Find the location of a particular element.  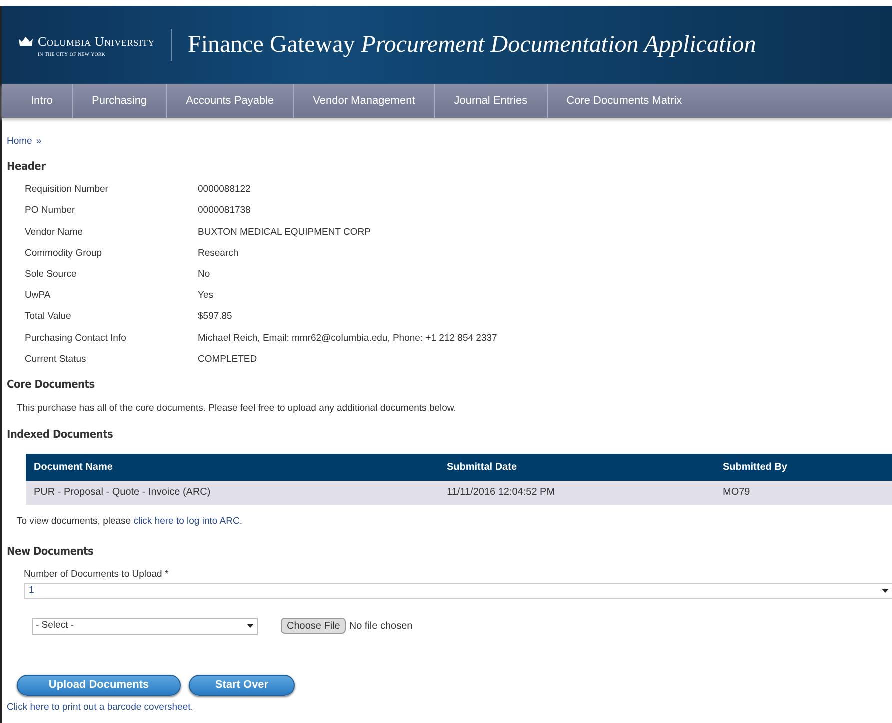

nav-tab: Purchasing is located at coordinates (120, 101).